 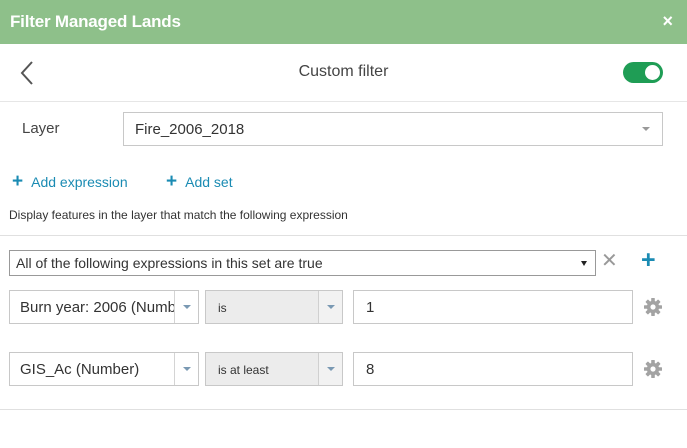 What do you see at coordinates (370, 369) in the screenshot?
I see `value-text: 8` at bounding box center [370, 369].